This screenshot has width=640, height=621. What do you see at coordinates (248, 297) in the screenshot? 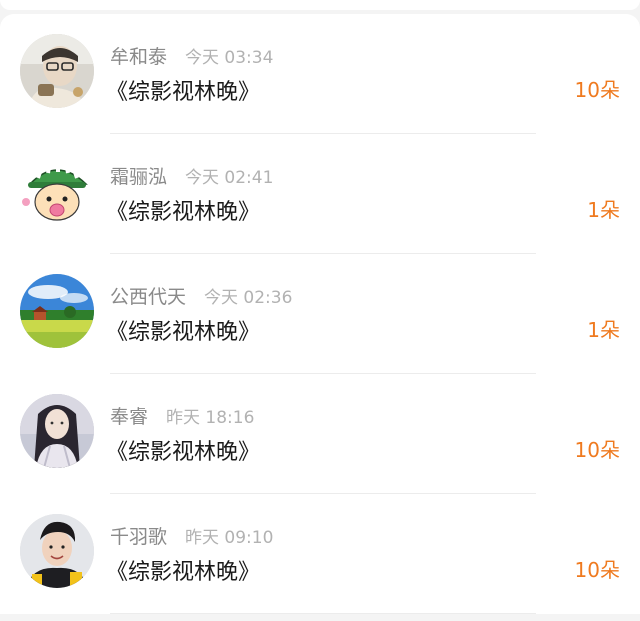
I see `timestamp: 今天 02:36` at bounding box center [248, 297].